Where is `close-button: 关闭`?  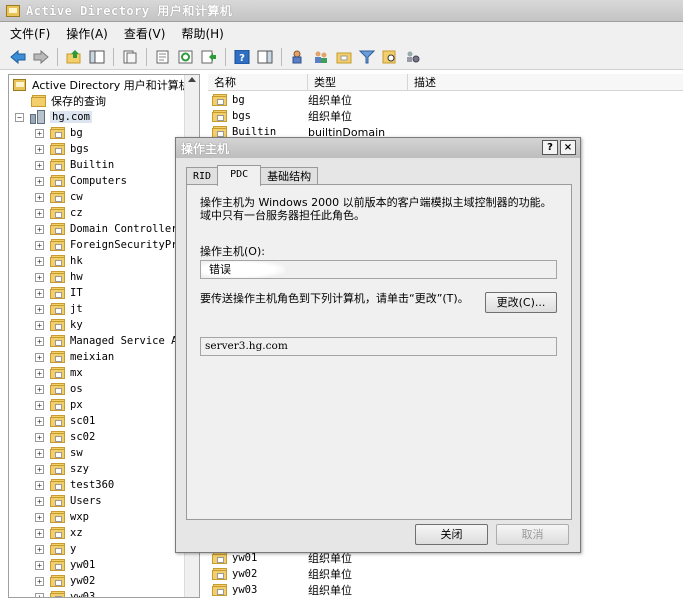 close-button: 关闭 is located at coordinates (451, 534).